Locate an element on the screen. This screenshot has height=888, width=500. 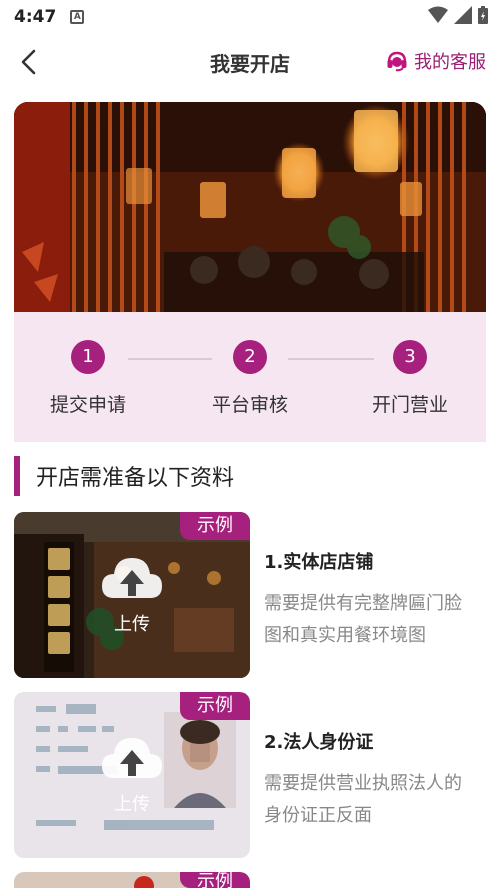
customer-service-label: 我的客服 is located at coordinates (450, 62).